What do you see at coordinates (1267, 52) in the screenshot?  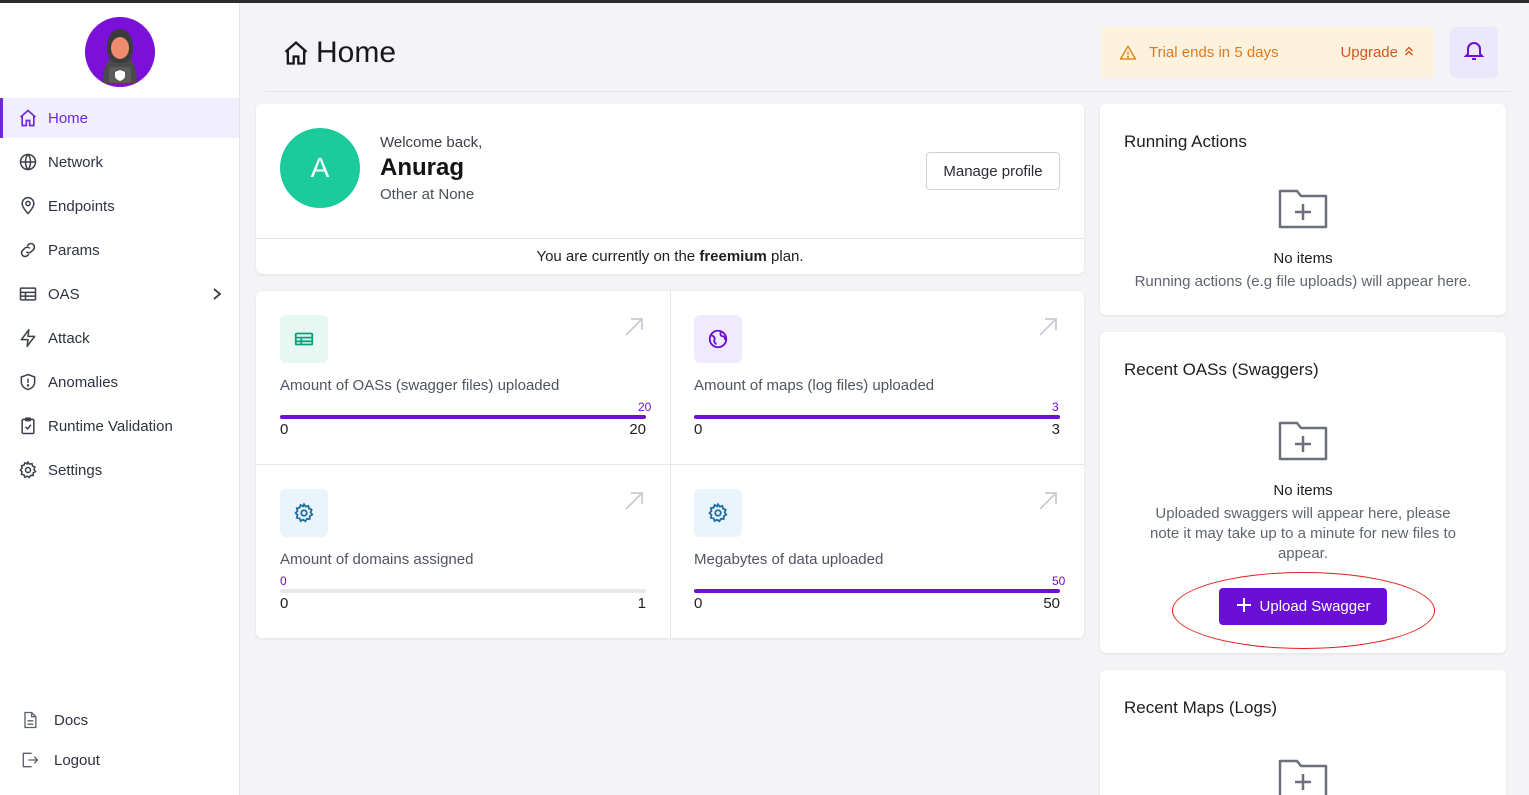 I see `trial-banner: Trial ends in 5 days Upgrade` at bounding box center [1267, 52].